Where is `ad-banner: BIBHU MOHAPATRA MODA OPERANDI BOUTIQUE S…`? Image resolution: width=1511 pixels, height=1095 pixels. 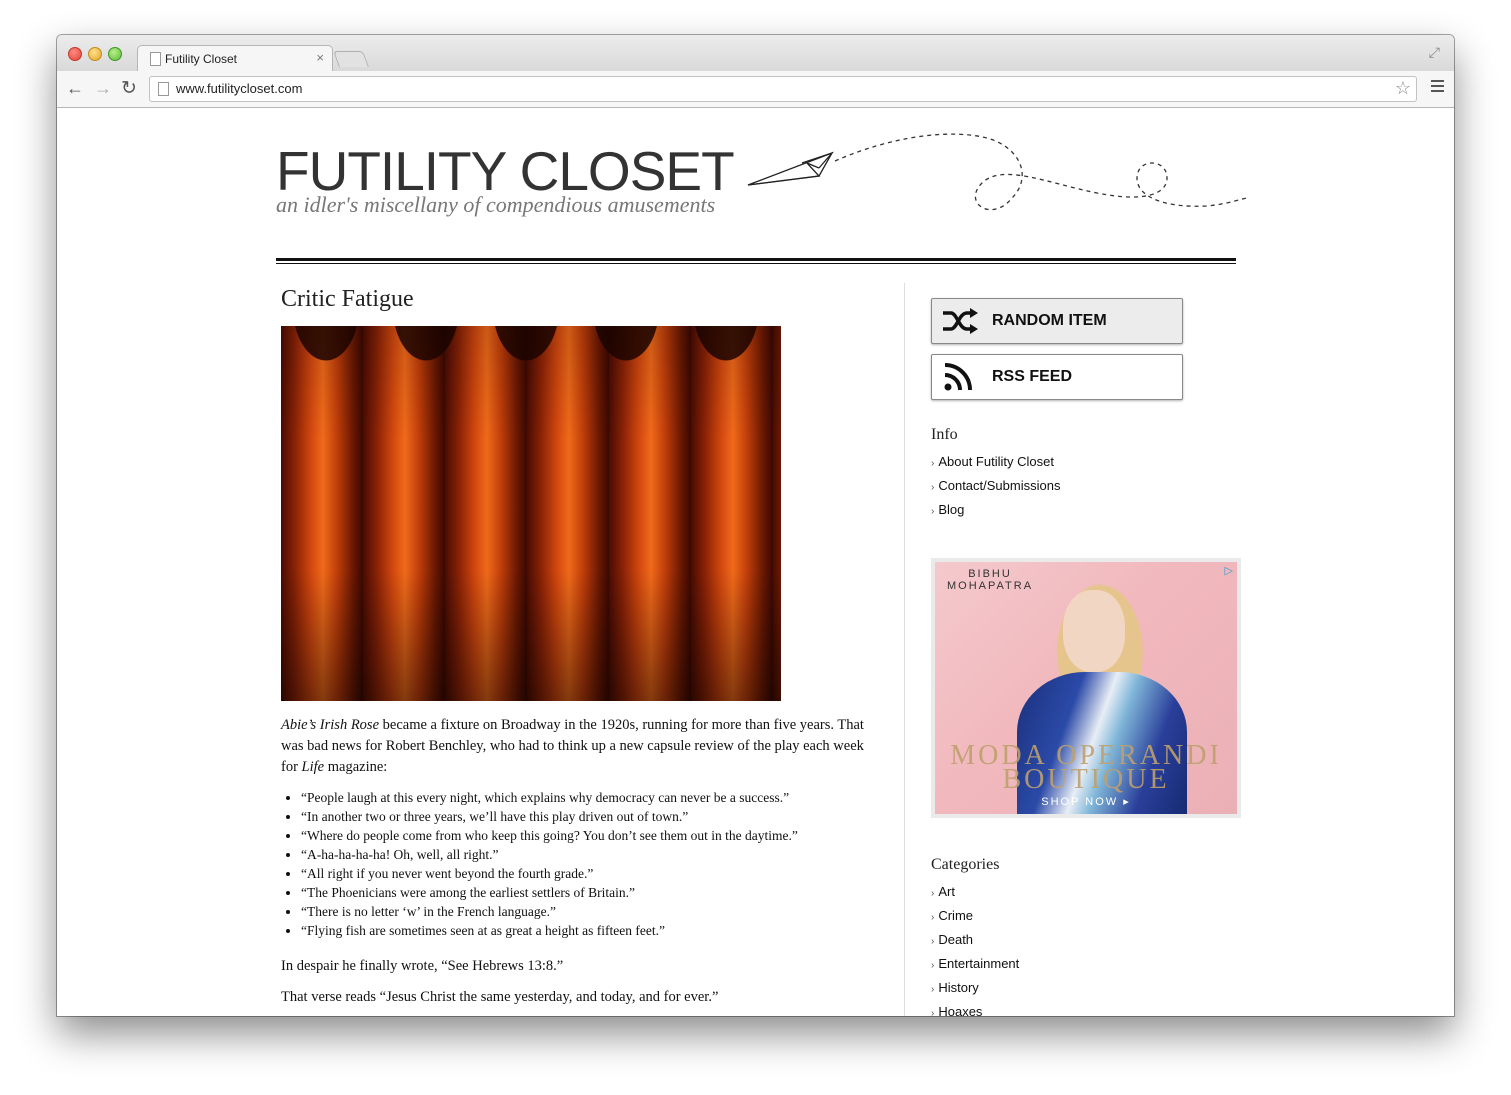
ad-banner: BIBHU MOHAPATRA MODA OPERANDI BOUTIQUE S… is located at coordinates (1086, 688).